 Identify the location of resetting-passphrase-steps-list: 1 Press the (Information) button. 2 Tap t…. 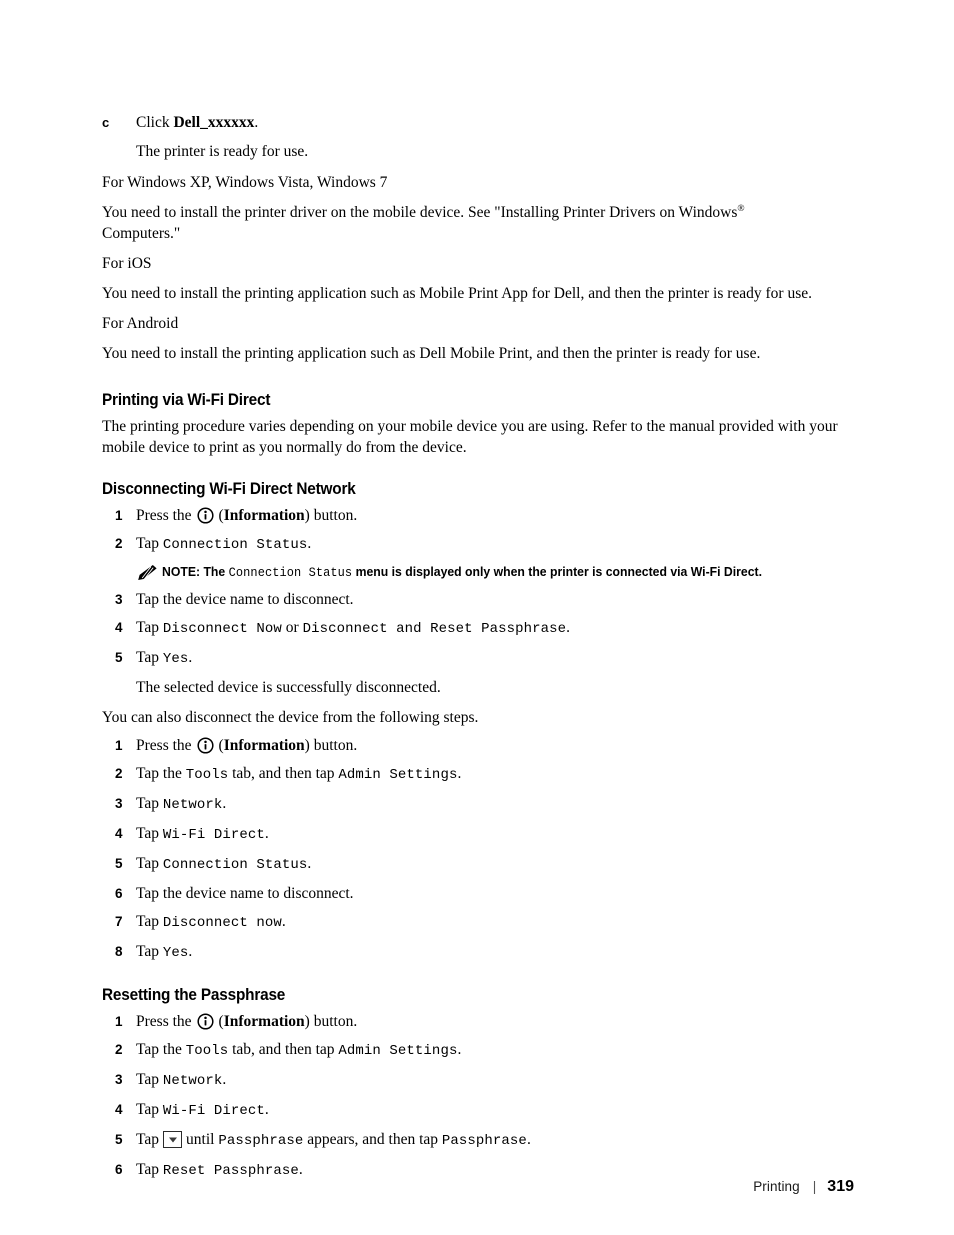
(478, 1096).